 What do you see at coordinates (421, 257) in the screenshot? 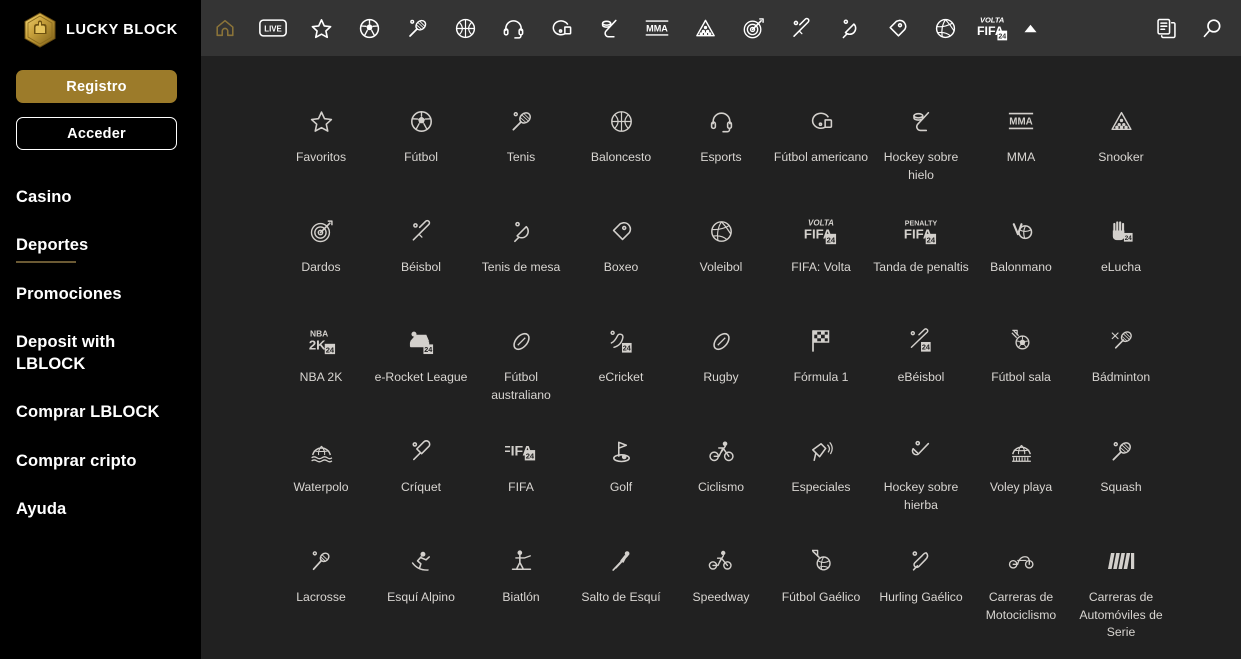
I see `sport-tile-beisbol: Béisbol` at bounding box center [421, 257].